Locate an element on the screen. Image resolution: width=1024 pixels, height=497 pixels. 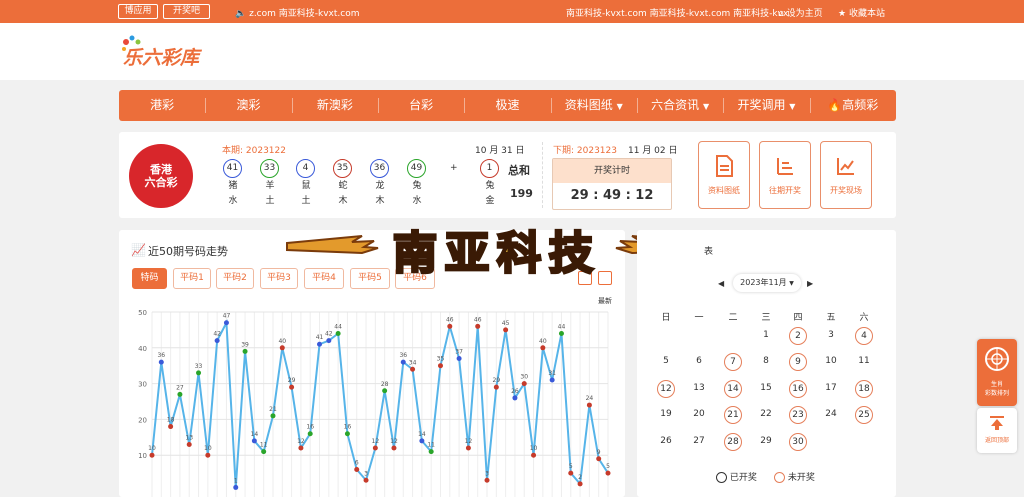
history-icon is located at coordinates (785, 166).